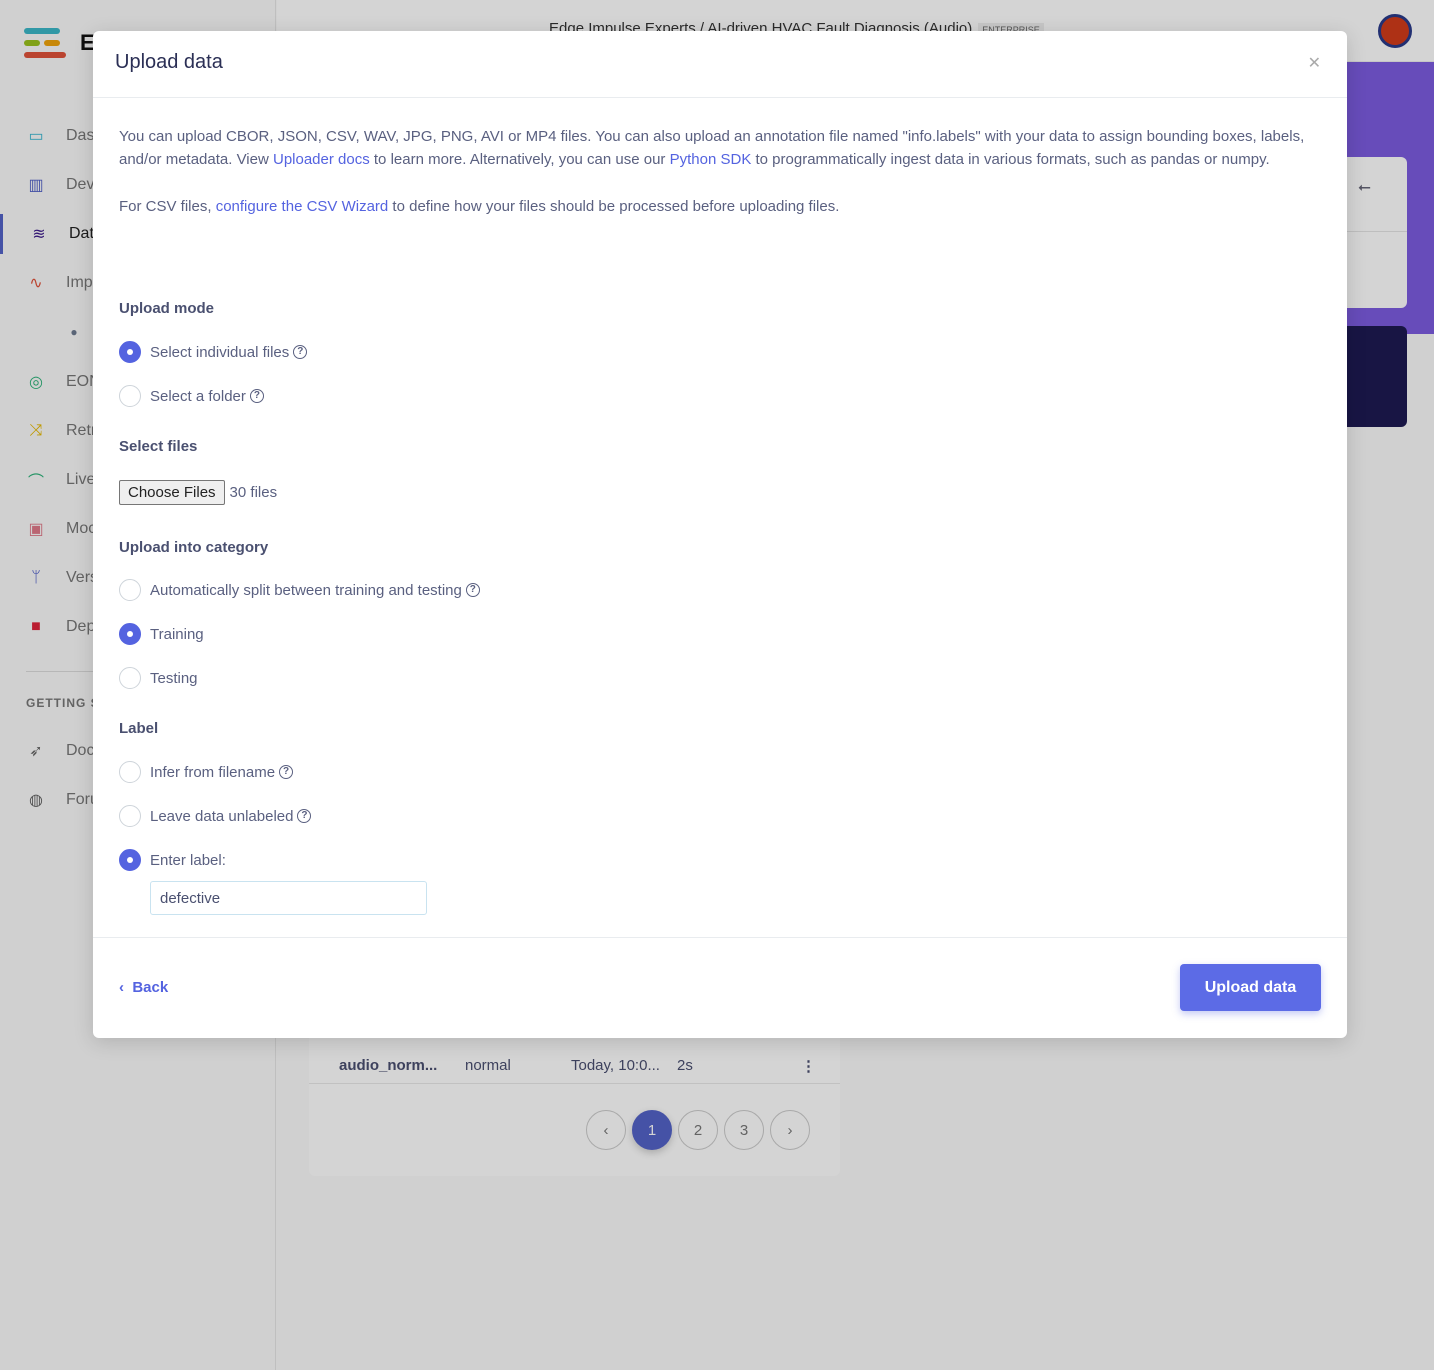 The width and height of the screenshot is (1434, 1370). I want to click on radio-training: Training, so click(161, 634).